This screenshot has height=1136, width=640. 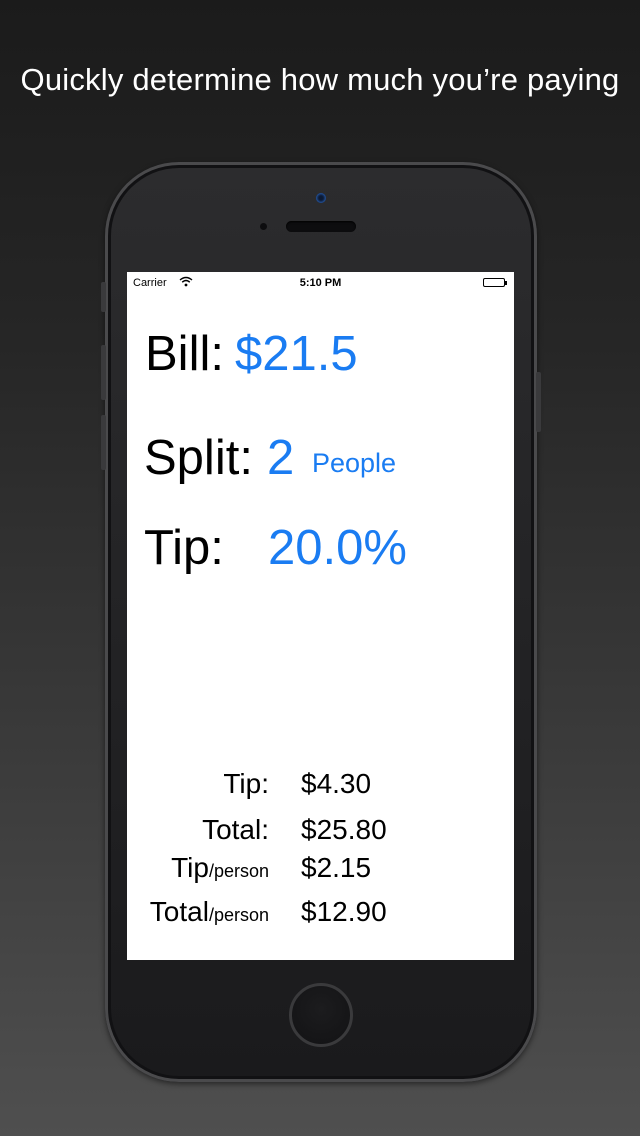 I want to click on bill-amount-field: $21.5, so click(x=296, y=354).